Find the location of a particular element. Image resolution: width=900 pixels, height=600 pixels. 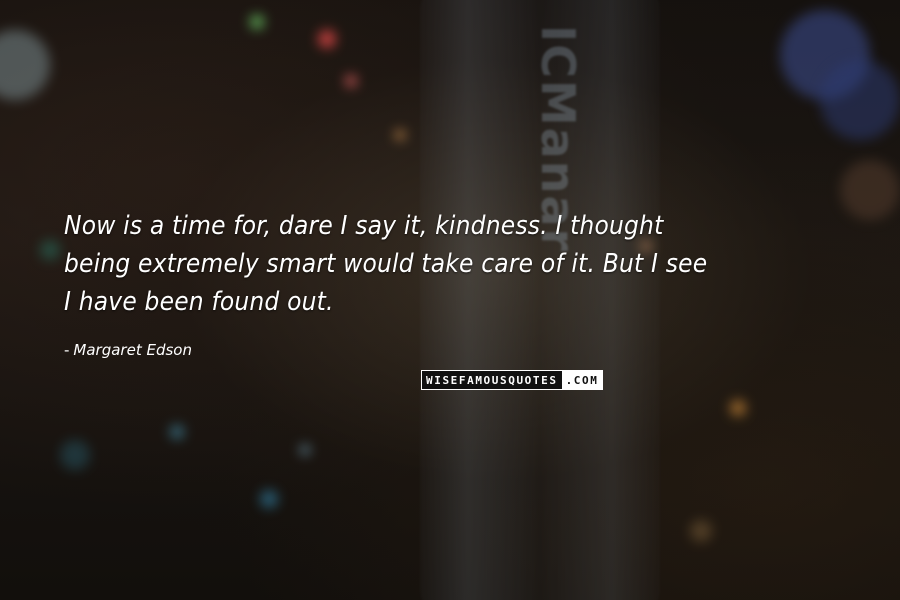

watermark-logo: WISEFAMOUSQUOTES .COM is located at coordinates (512, 380).